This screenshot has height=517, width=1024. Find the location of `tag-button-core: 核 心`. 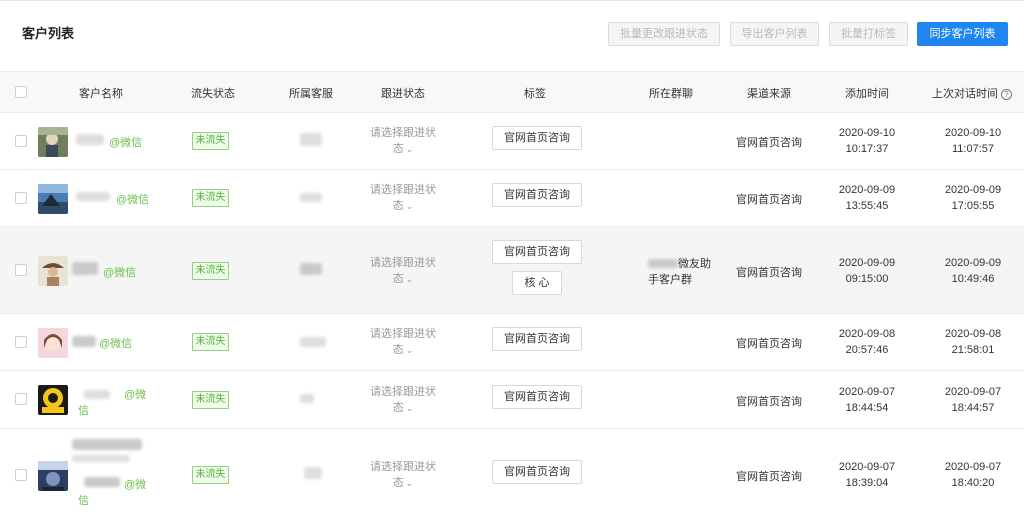

tag-button-core: 核 心 is located at coordinates (537, 283).